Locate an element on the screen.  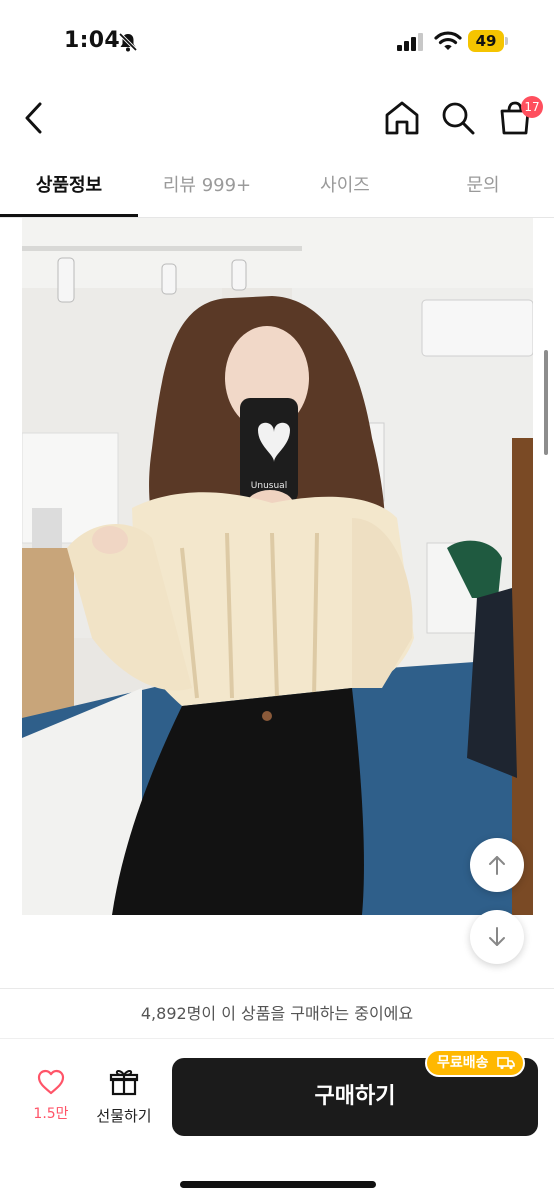
home-icon is located at coordinates (402, 118).